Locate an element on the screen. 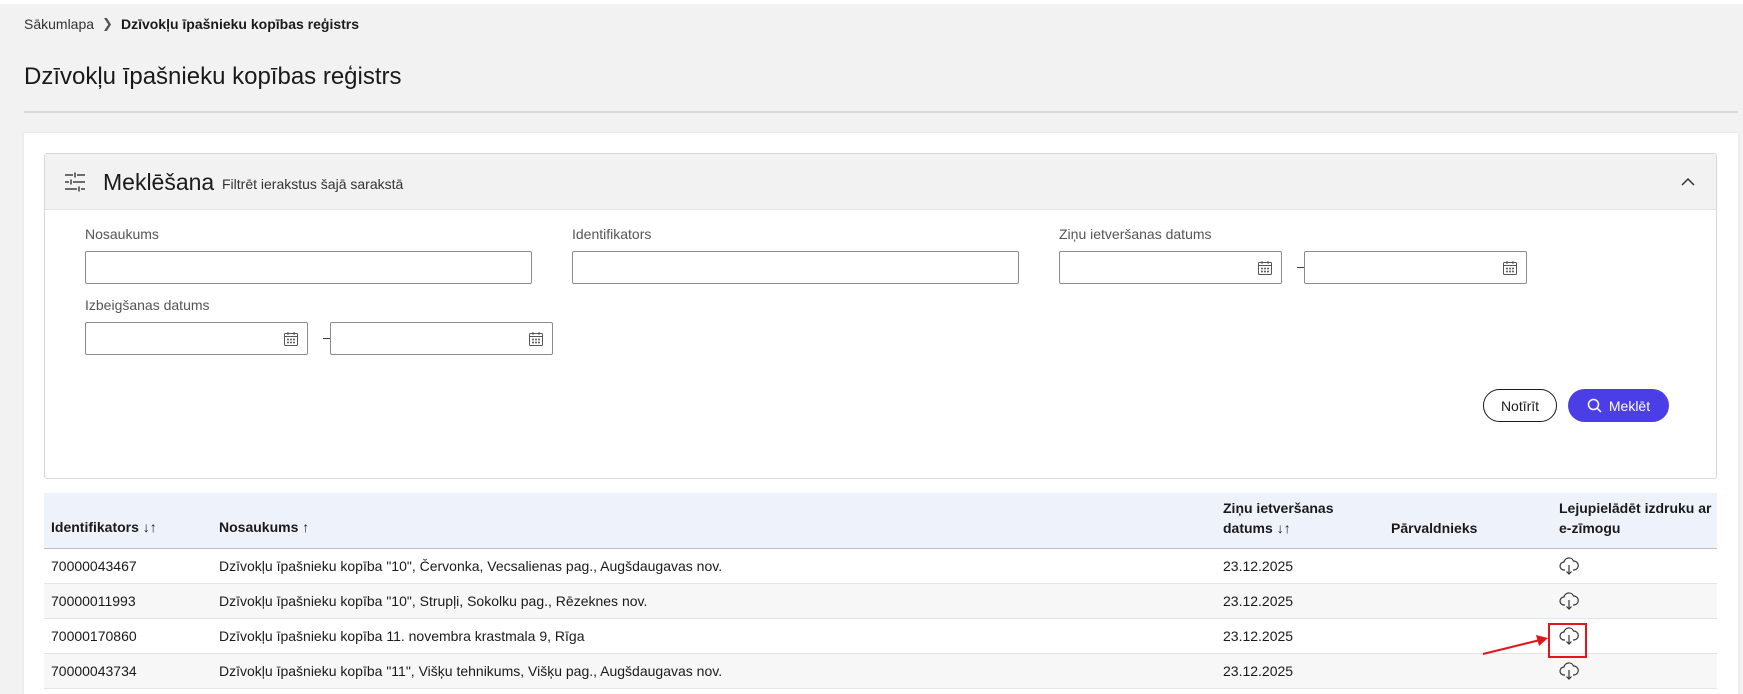 This screenshot has width=1743, height=694. end-date-to-input is located at coordinates (441, 338).